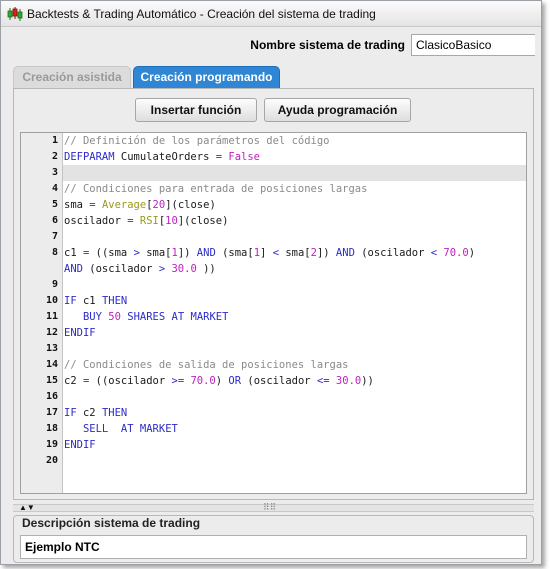 This screenshot has width=550, height=569. I want to click on line-number: 14, so click(51, 364).